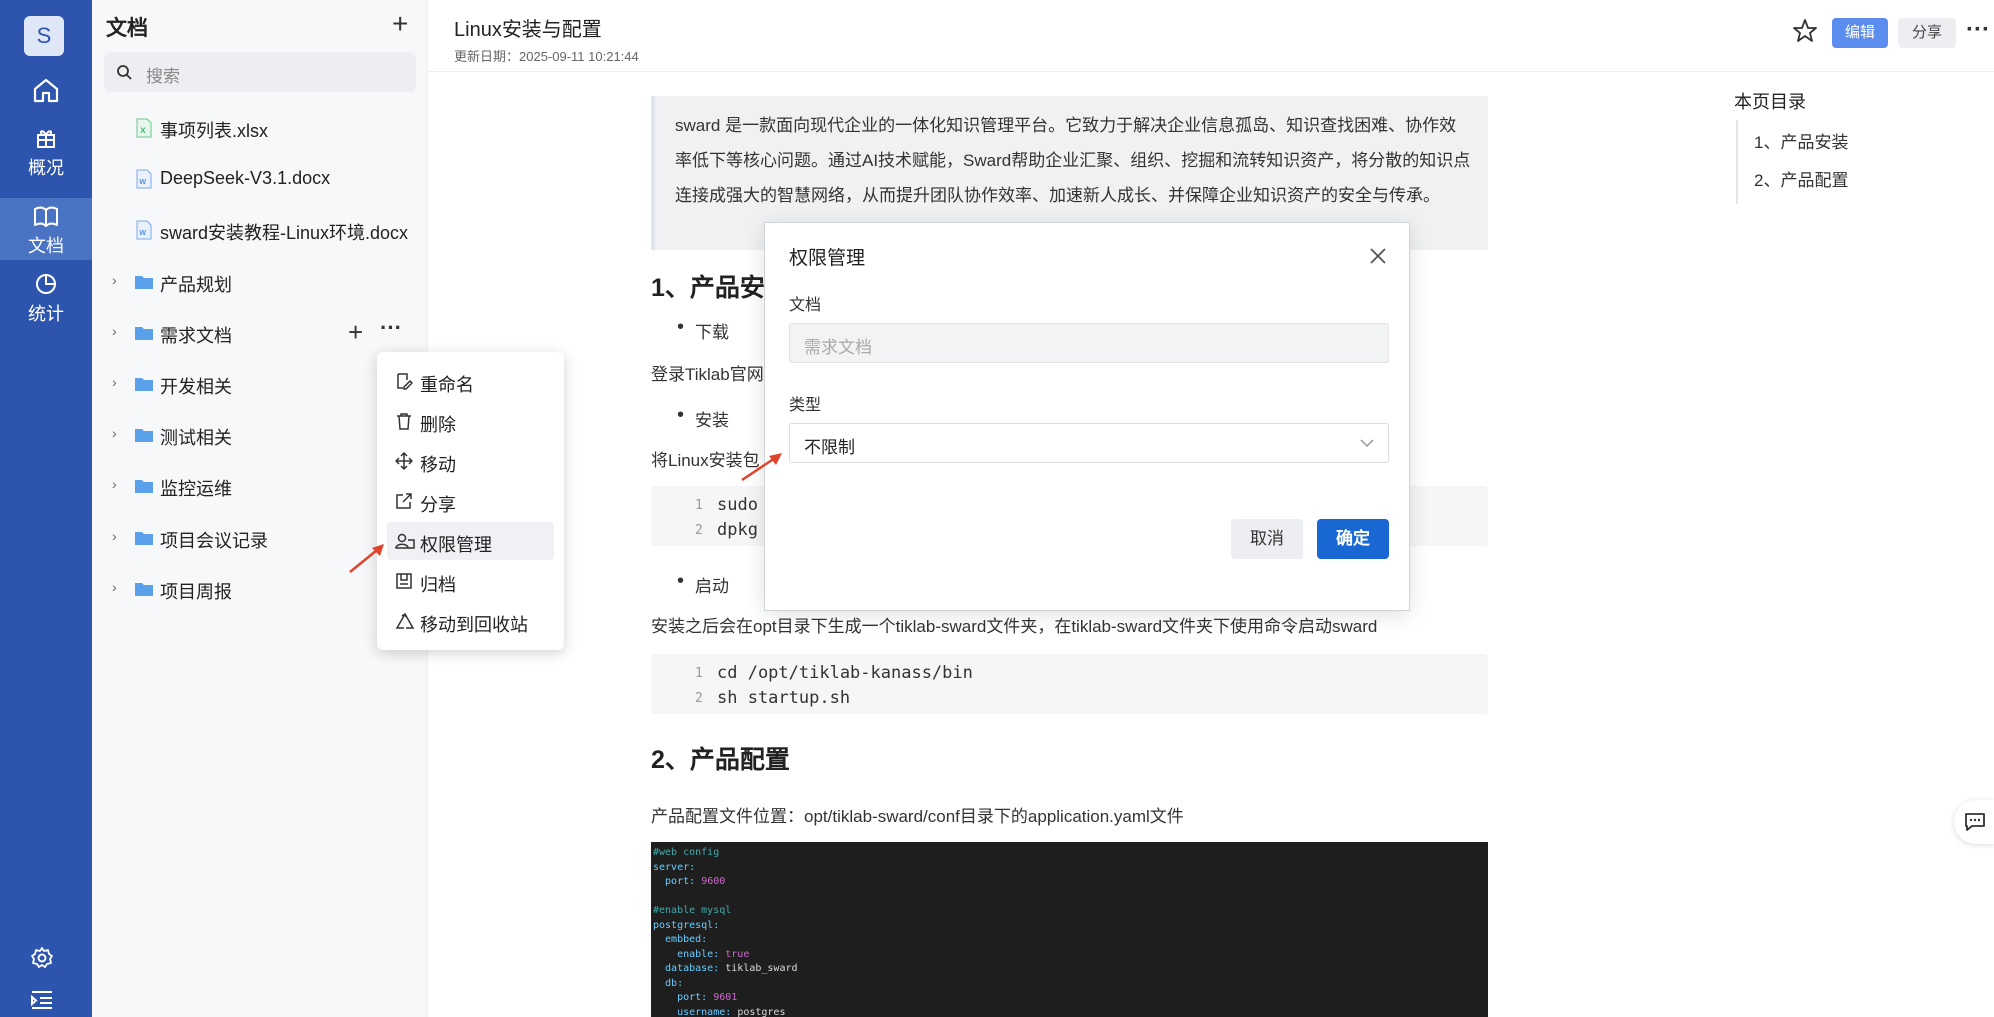 The width and height of the screenshot is (1994, 1017). Describe the element at coordinates (438, 465) in the screenshot. I see `menu-item-label: 移动` at that location.